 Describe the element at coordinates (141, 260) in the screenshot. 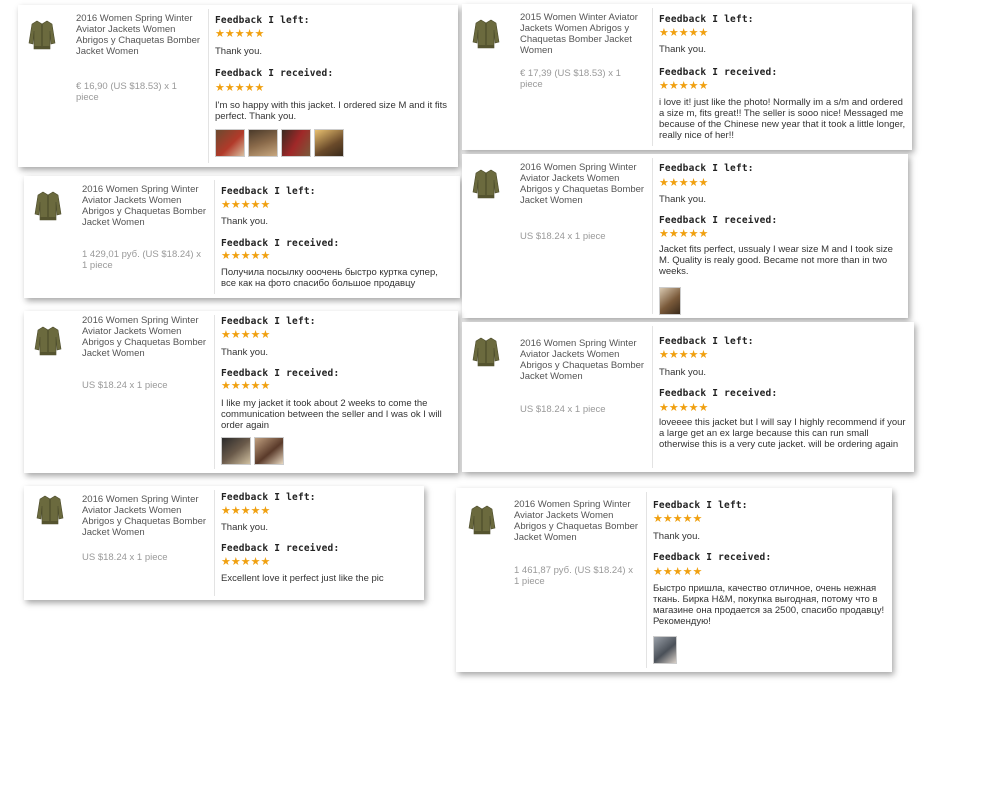

I see `product-price: 1 429,01 руб. (US $18.24) x 1 piece` at that location.